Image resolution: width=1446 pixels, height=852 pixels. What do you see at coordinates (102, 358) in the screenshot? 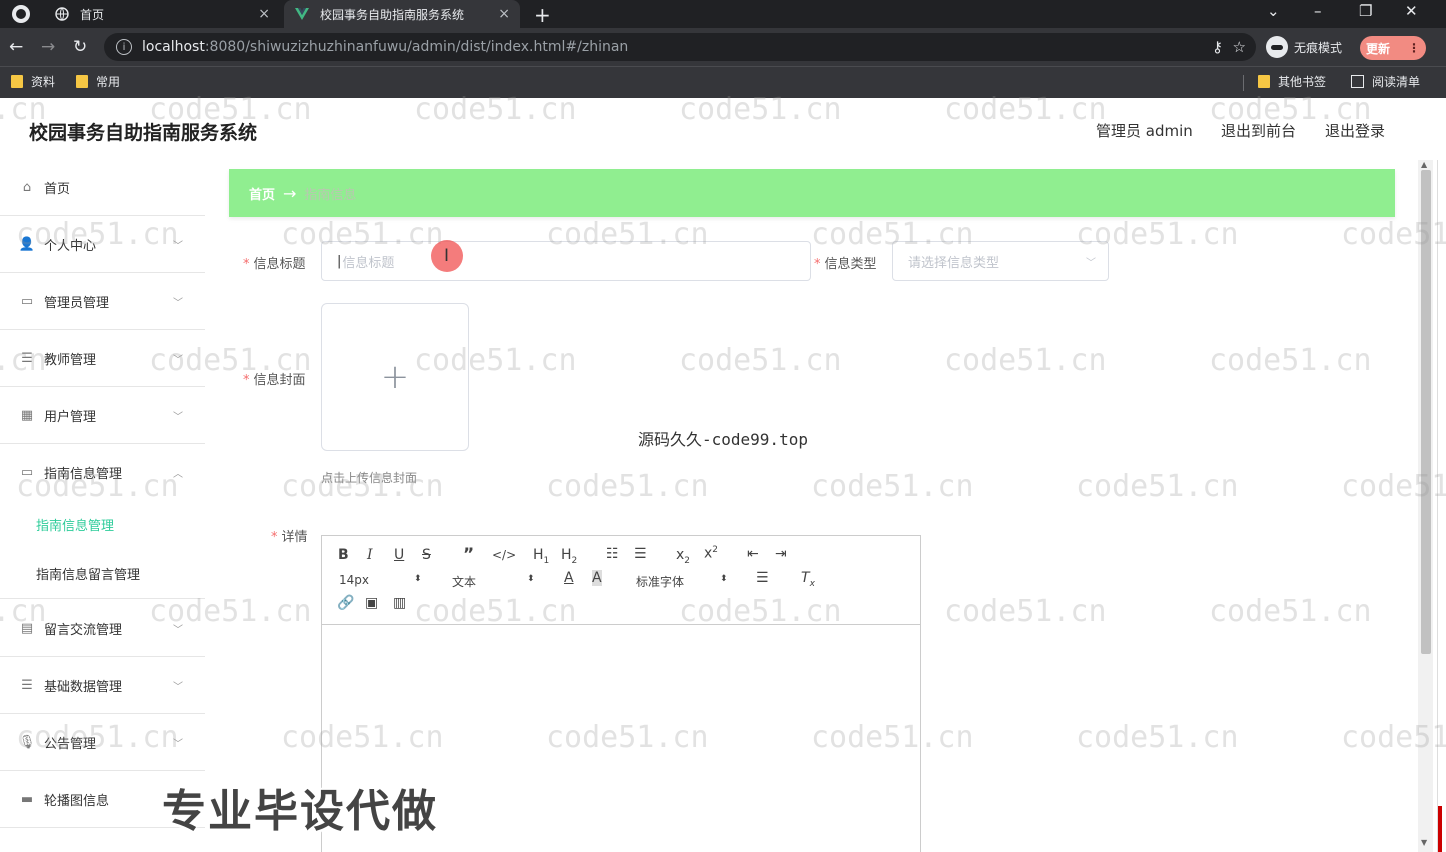
I see `sidebar-item-teachers: ☰ 教师管理 ﹀` at bounding box center [102, 358].